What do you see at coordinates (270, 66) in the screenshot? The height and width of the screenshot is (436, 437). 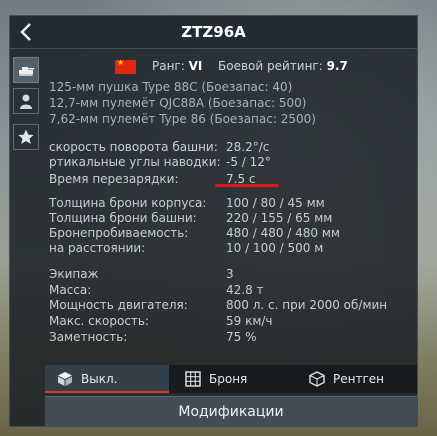 I see `battle-rating-label: Боевой рейтинг:` at bounding box center [270, 66].